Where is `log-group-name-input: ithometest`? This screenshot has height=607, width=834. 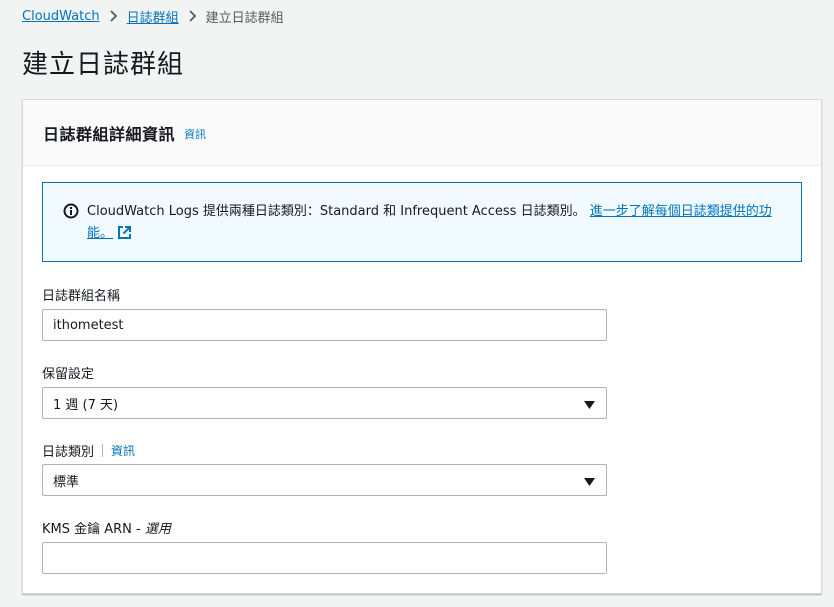
log-group-name-input: ithometest is located at coordinates (324, 325).